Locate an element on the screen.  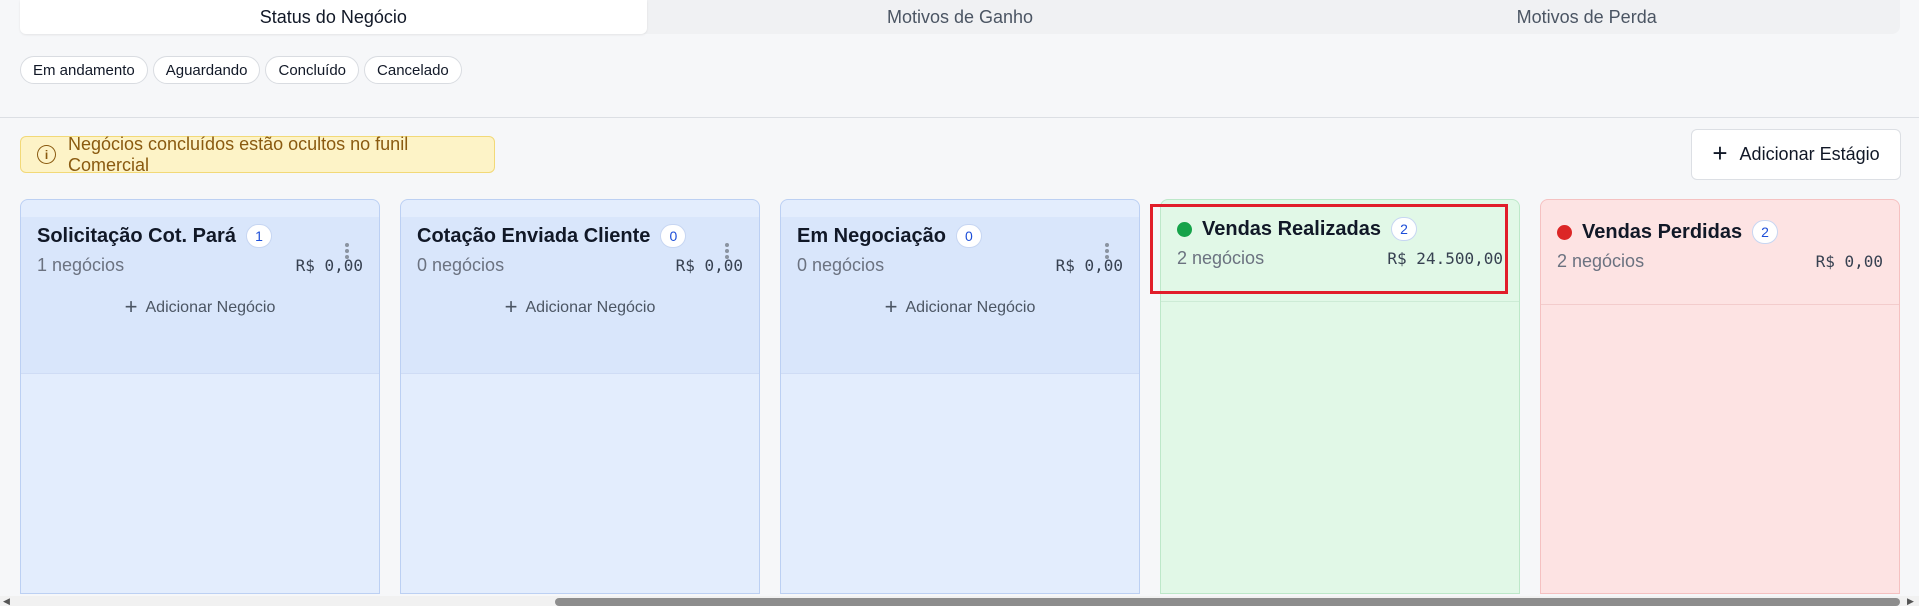
lost-status-dot-icon is located at coordinates (1564, 232).